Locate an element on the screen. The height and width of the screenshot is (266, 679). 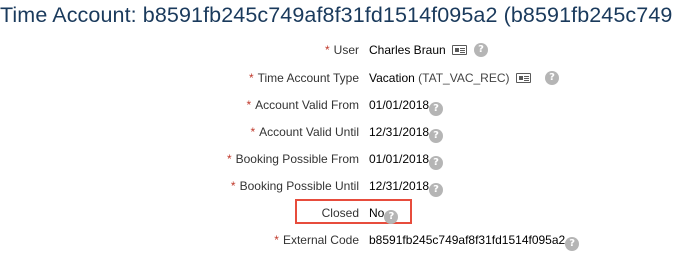
field-label-account-valid-until: * Account Valid Until is located at coordinates (305, 132).